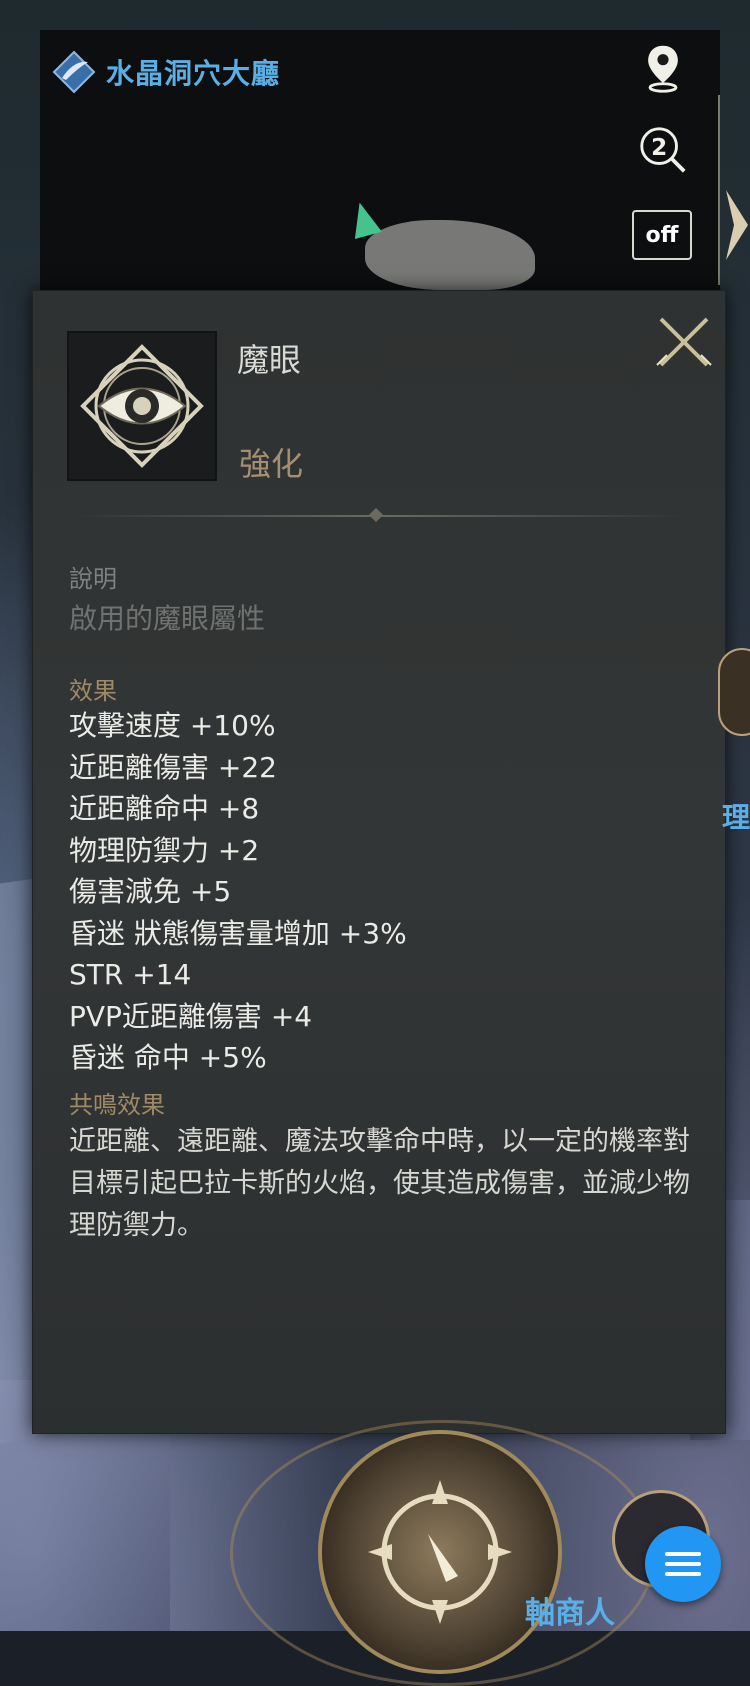 The height and width of the screenshot is (1686, 750). I want to click on close-icon, so click(684, 342).